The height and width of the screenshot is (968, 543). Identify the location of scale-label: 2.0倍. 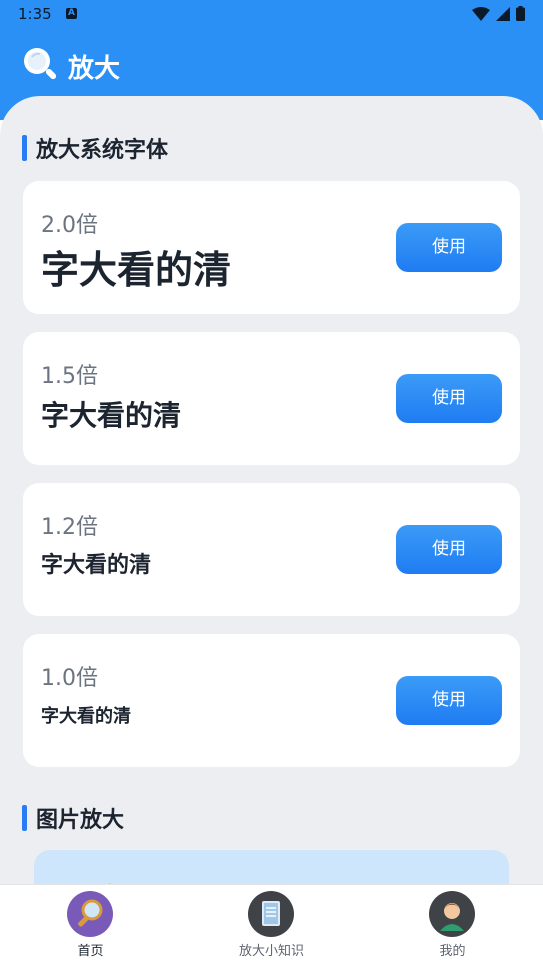
(69, 225).